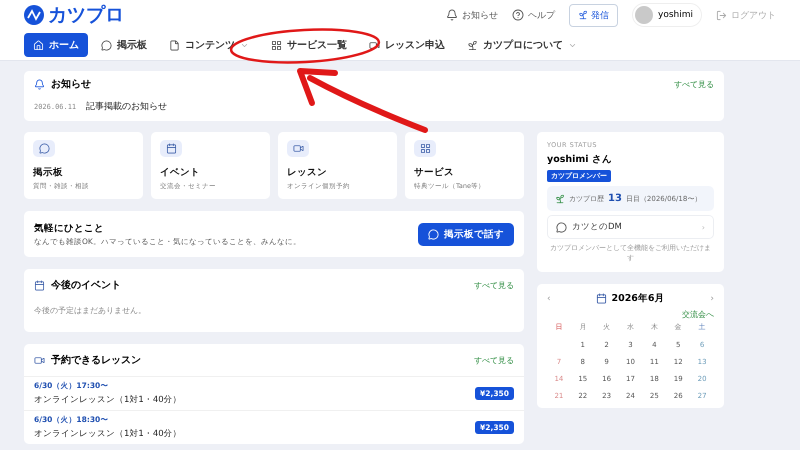 Image resolution: width=800 pixels, height=450 pixels. Describe the element at coordinates (518, 15) in the screenshot. I see `help-icon` at that location.